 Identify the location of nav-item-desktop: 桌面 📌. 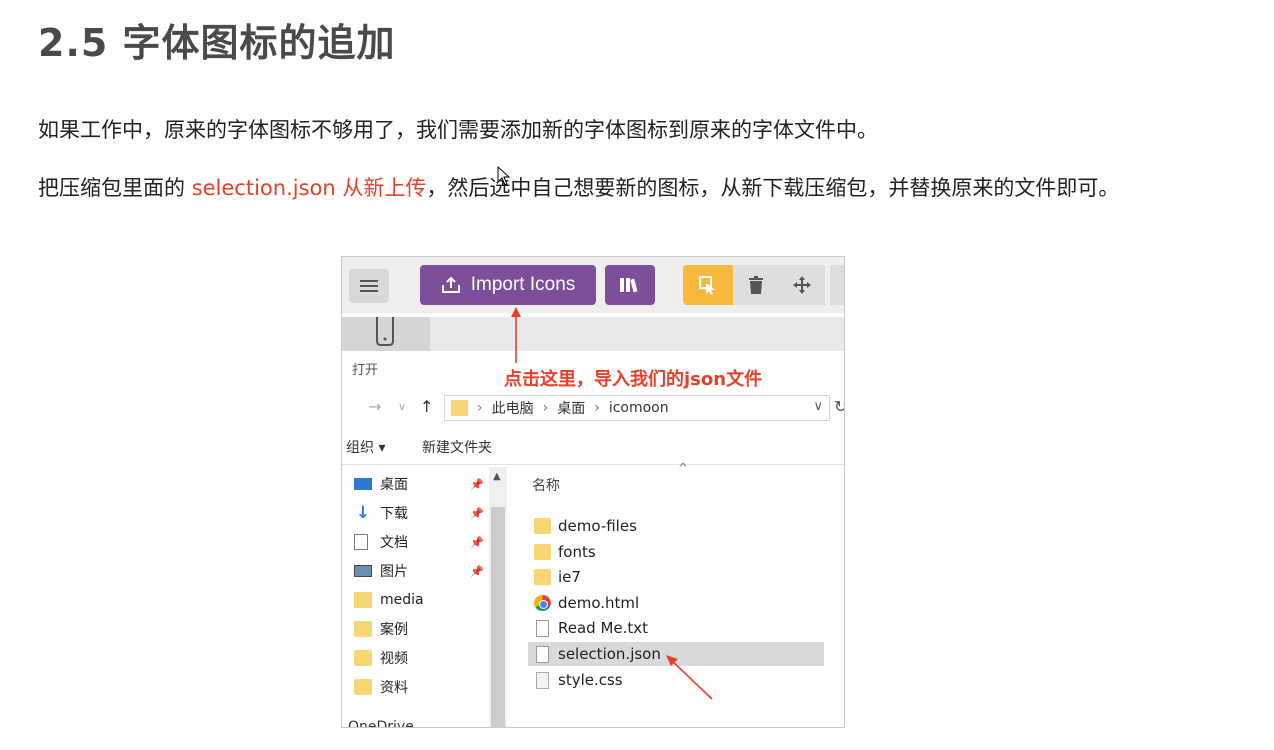
(419, 484).